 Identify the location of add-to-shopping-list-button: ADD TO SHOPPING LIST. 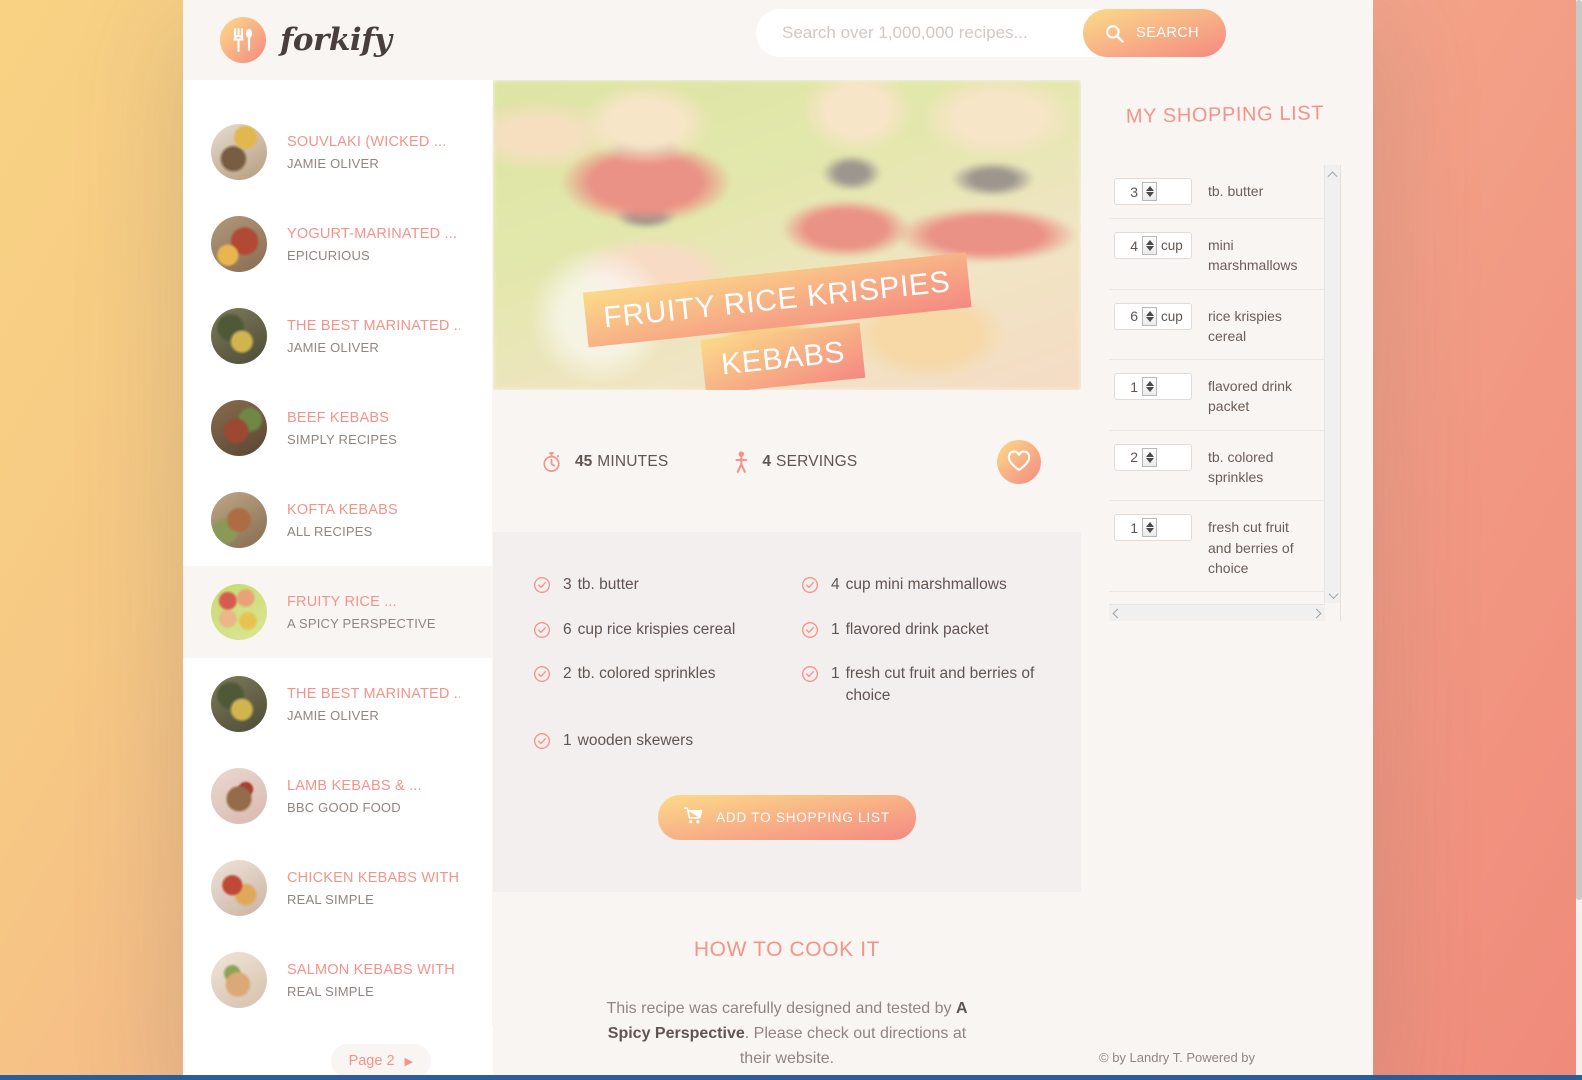
(787, 818).